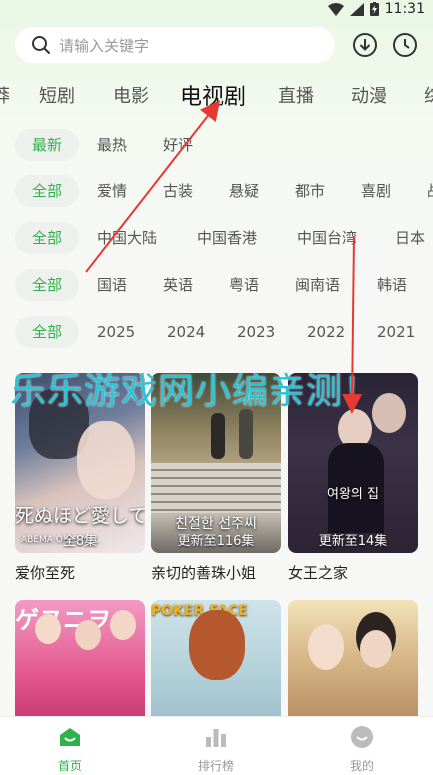  I want to click on status-bar: 11:31, so click(216, 11).